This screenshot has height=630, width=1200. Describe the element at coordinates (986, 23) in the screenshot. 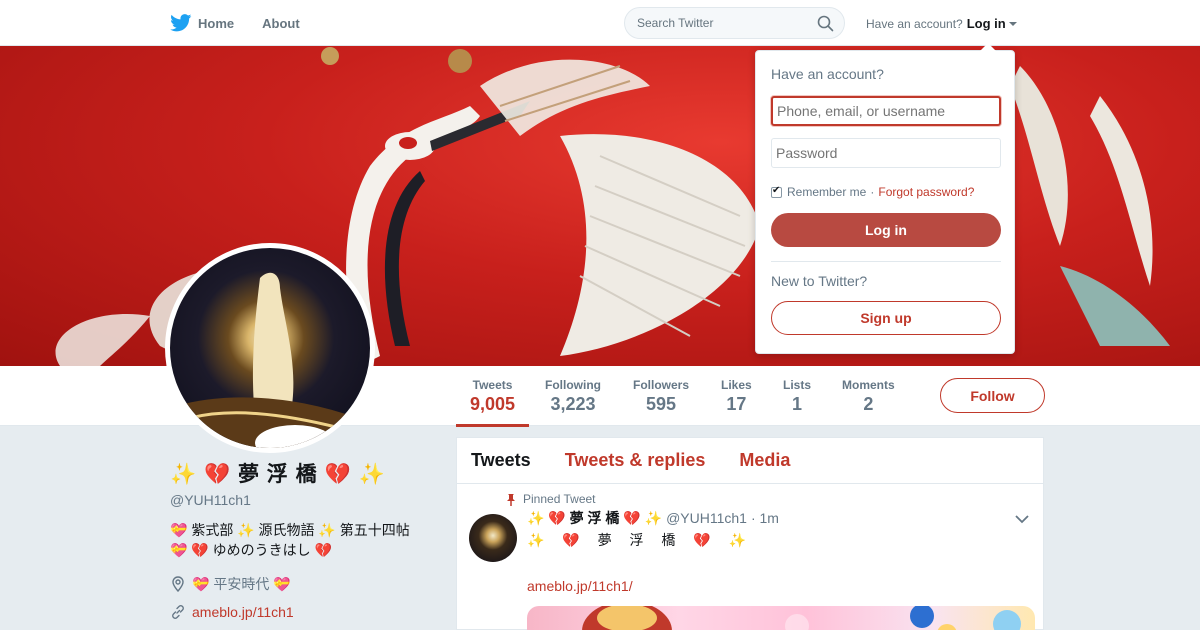

I see `login-link: Log in` at that location.